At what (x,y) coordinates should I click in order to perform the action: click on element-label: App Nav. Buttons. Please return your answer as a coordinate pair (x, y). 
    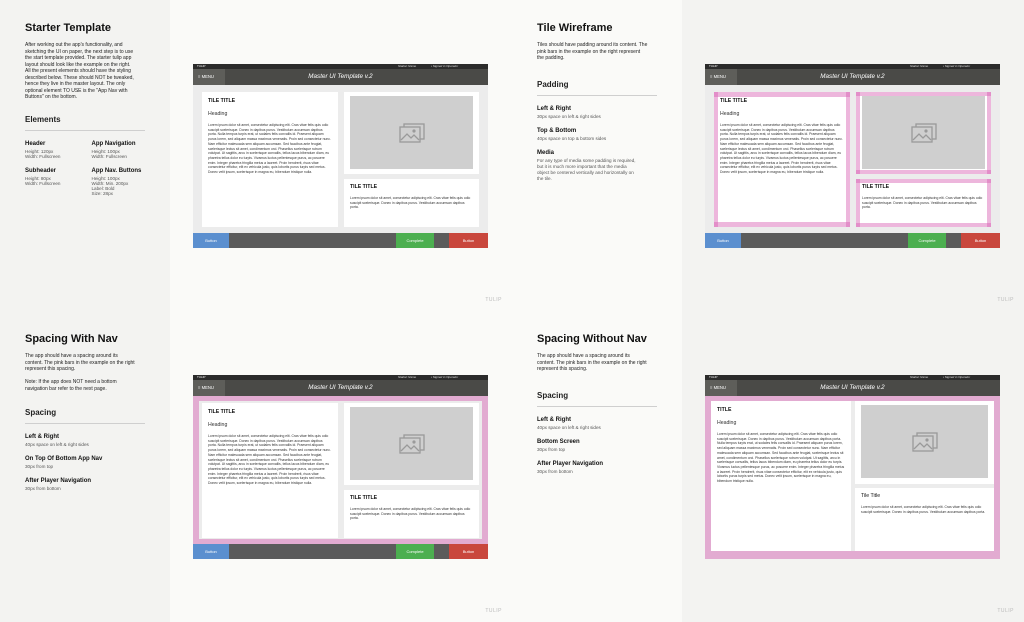
    Looking at the image, I should click on (116, 170).